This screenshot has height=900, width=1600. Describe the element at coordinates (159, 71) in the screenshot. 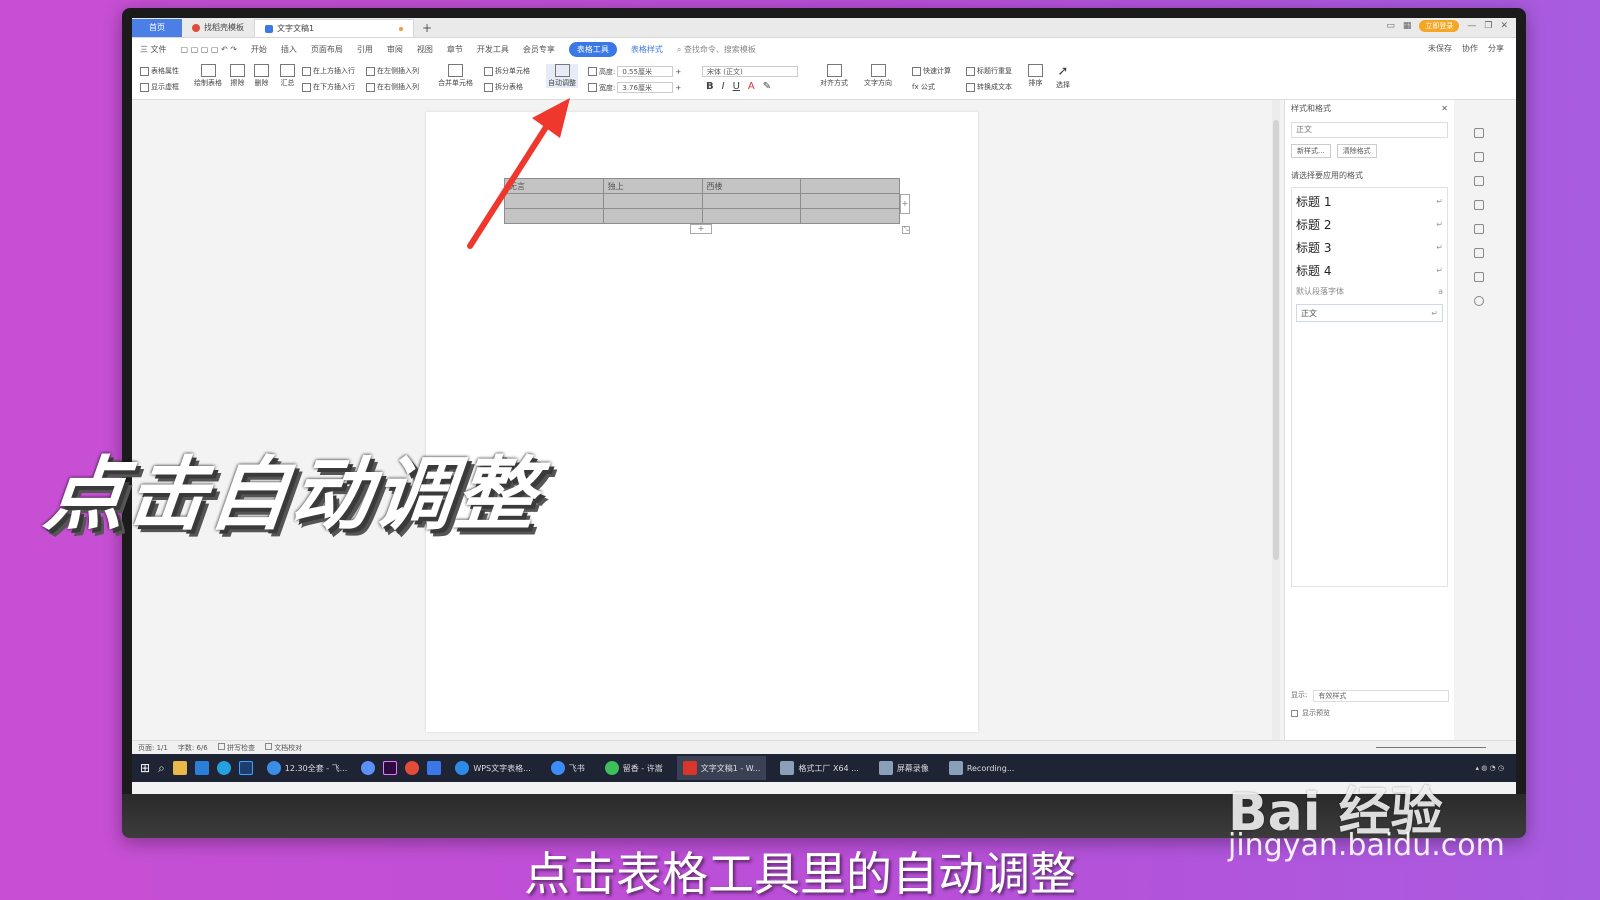

I see `table-props-button: 表格属性` at that location.